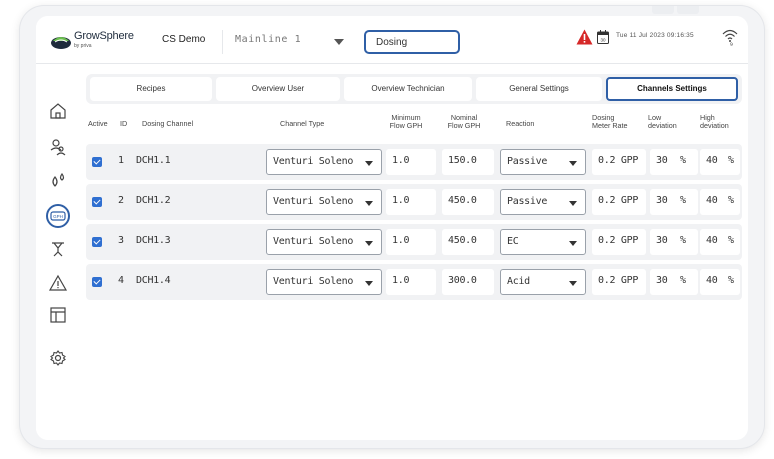 The height and width of the screenshot is (459, 774). I want to click on tab-overview-technician: Overview Technician, so click(408, 89).